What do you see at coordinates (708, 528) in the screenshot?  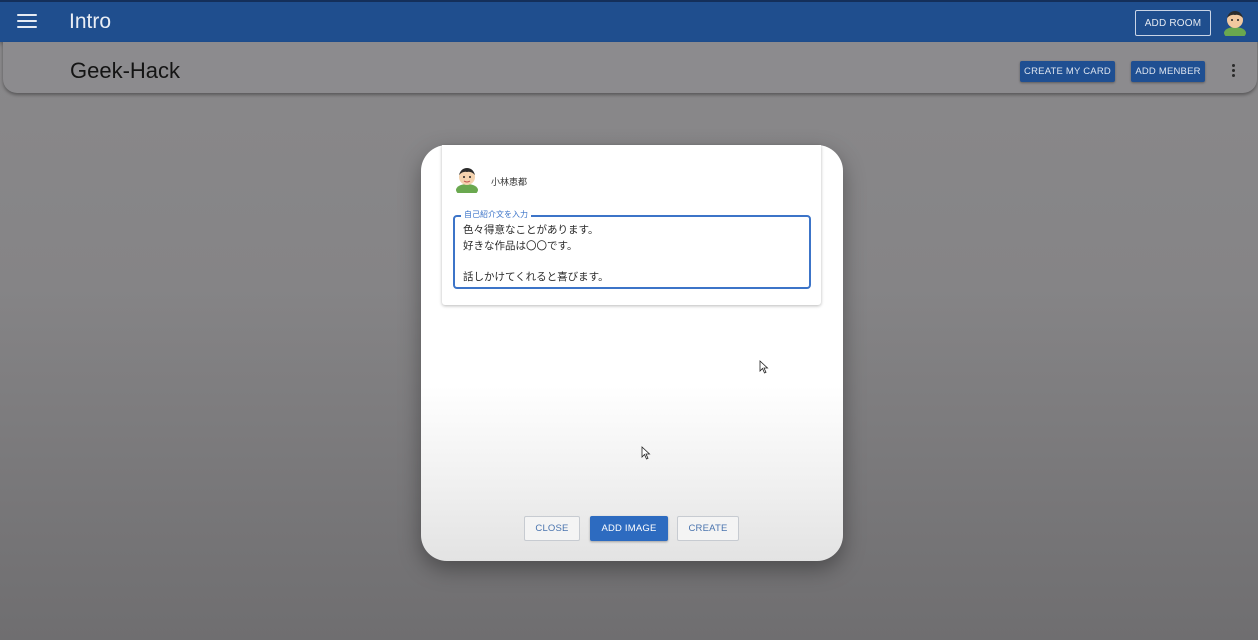 I see `create-button: CREATE` at bounding box center [708, 528].